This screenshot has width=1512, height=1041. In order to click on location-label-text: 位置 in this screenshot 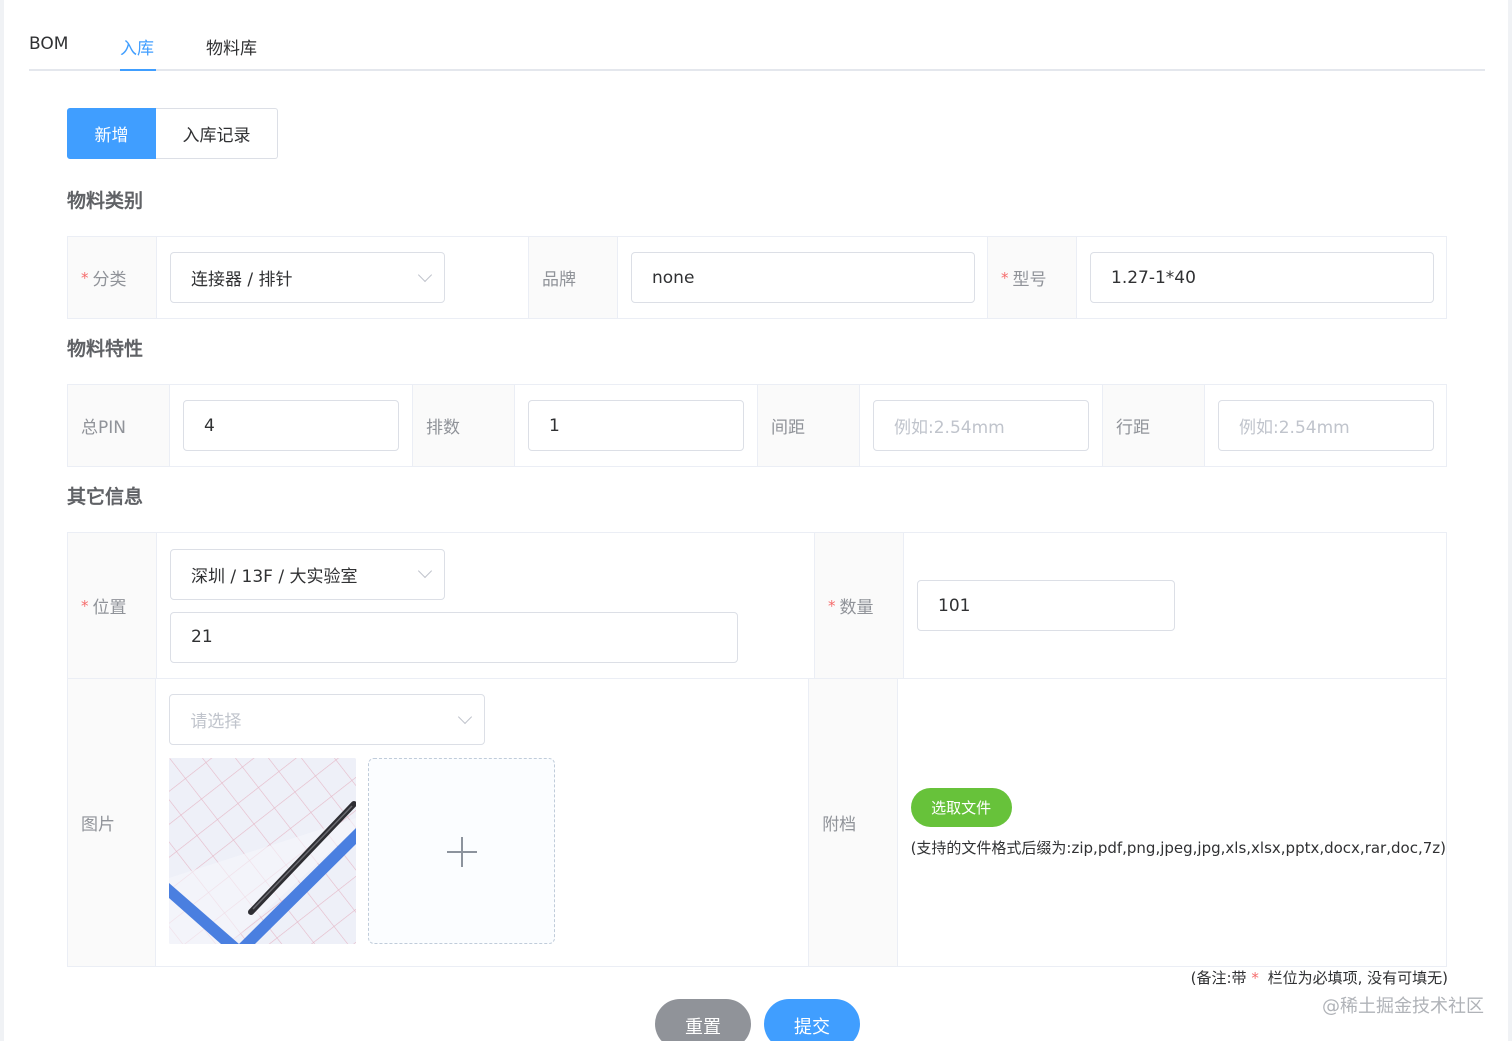, I will do `click(109, 608)`.